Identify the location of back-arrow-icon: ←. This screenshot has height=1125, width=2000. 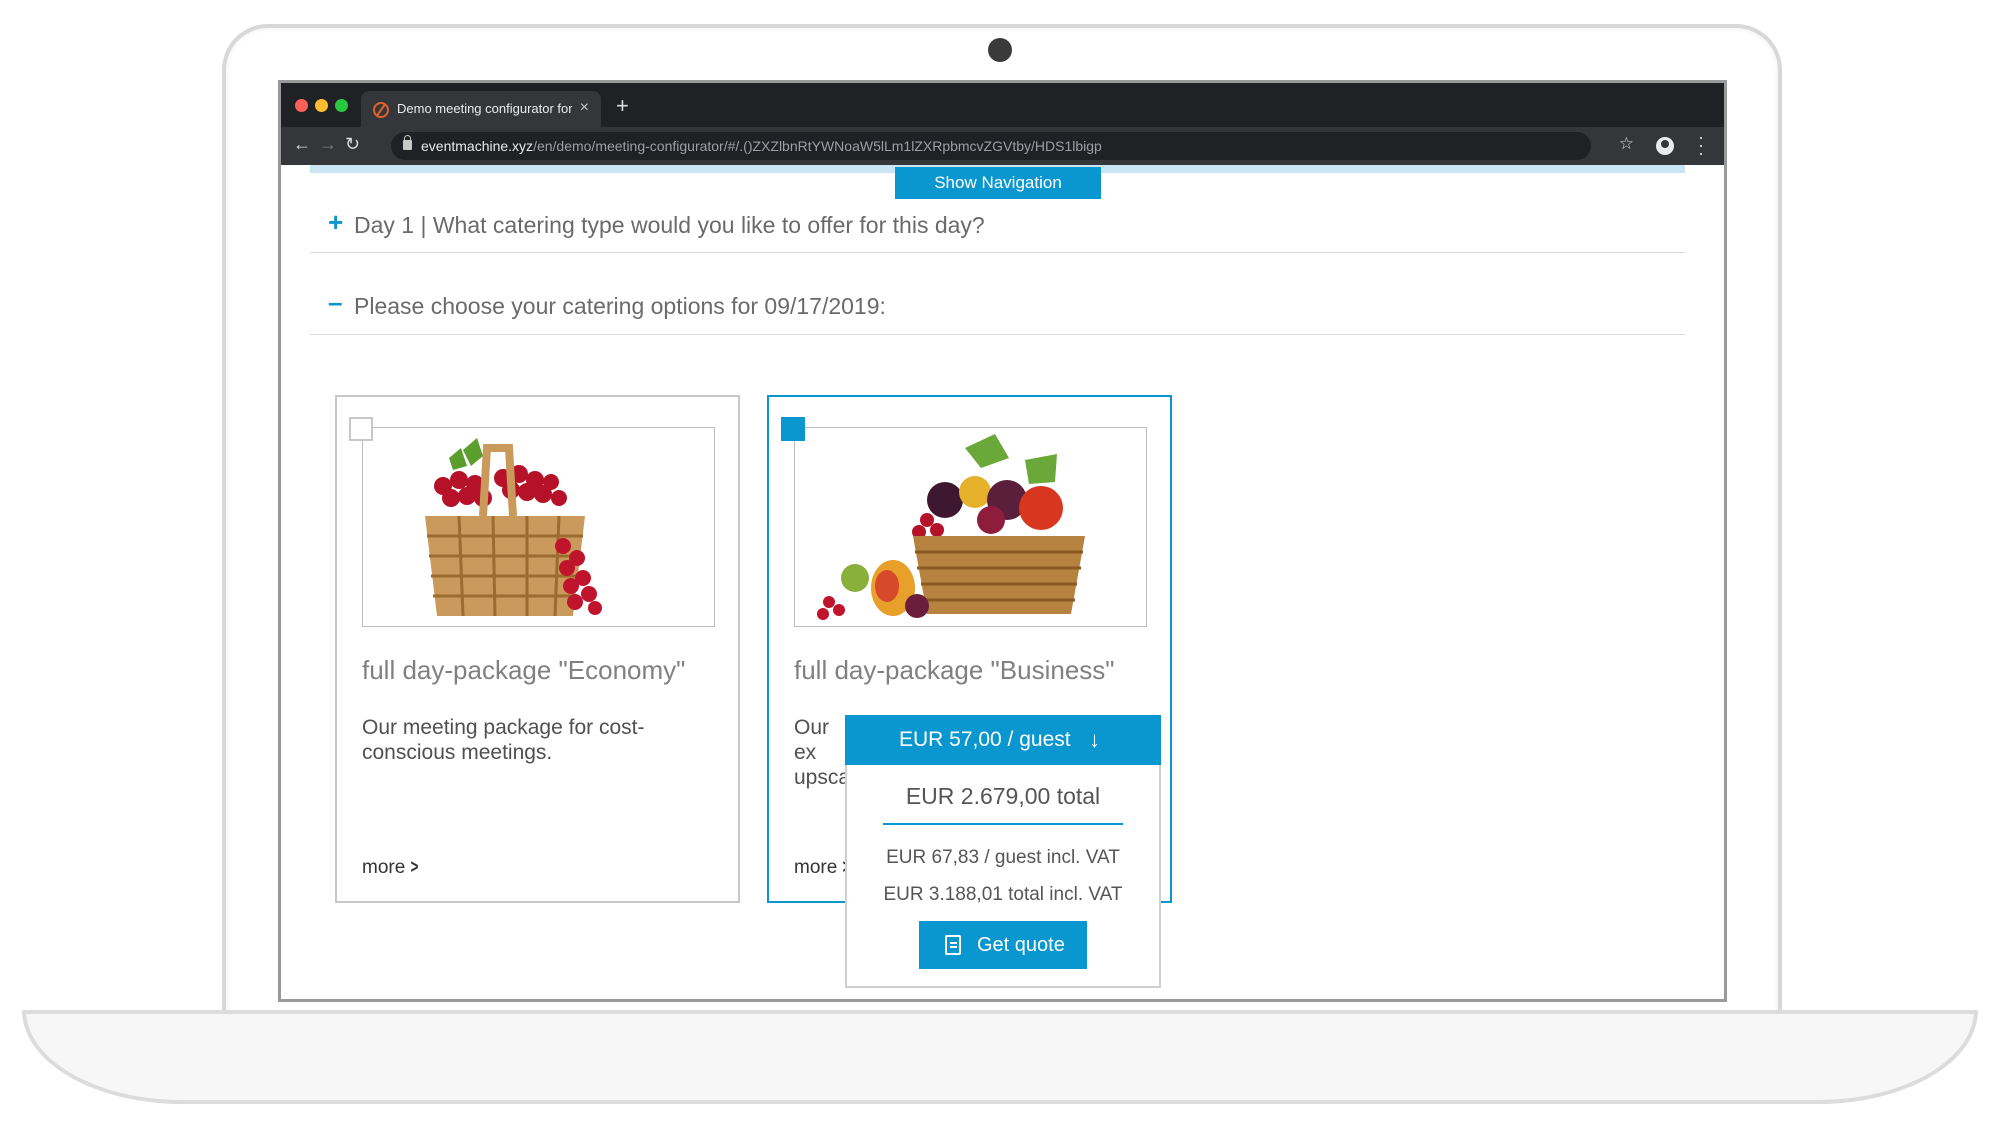
(302, 144).